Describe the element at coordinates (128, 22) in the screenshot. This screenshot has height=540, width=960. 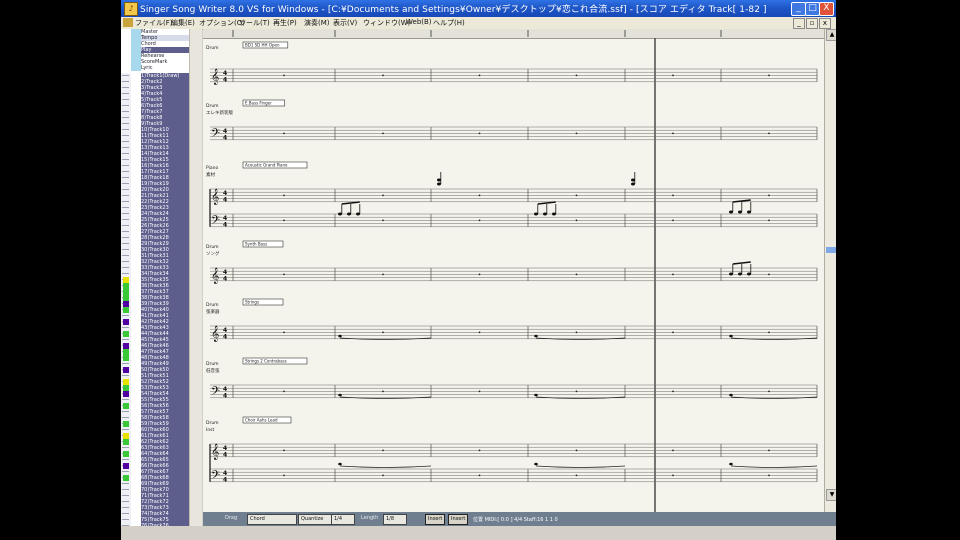
I see `document-icon` at that location.